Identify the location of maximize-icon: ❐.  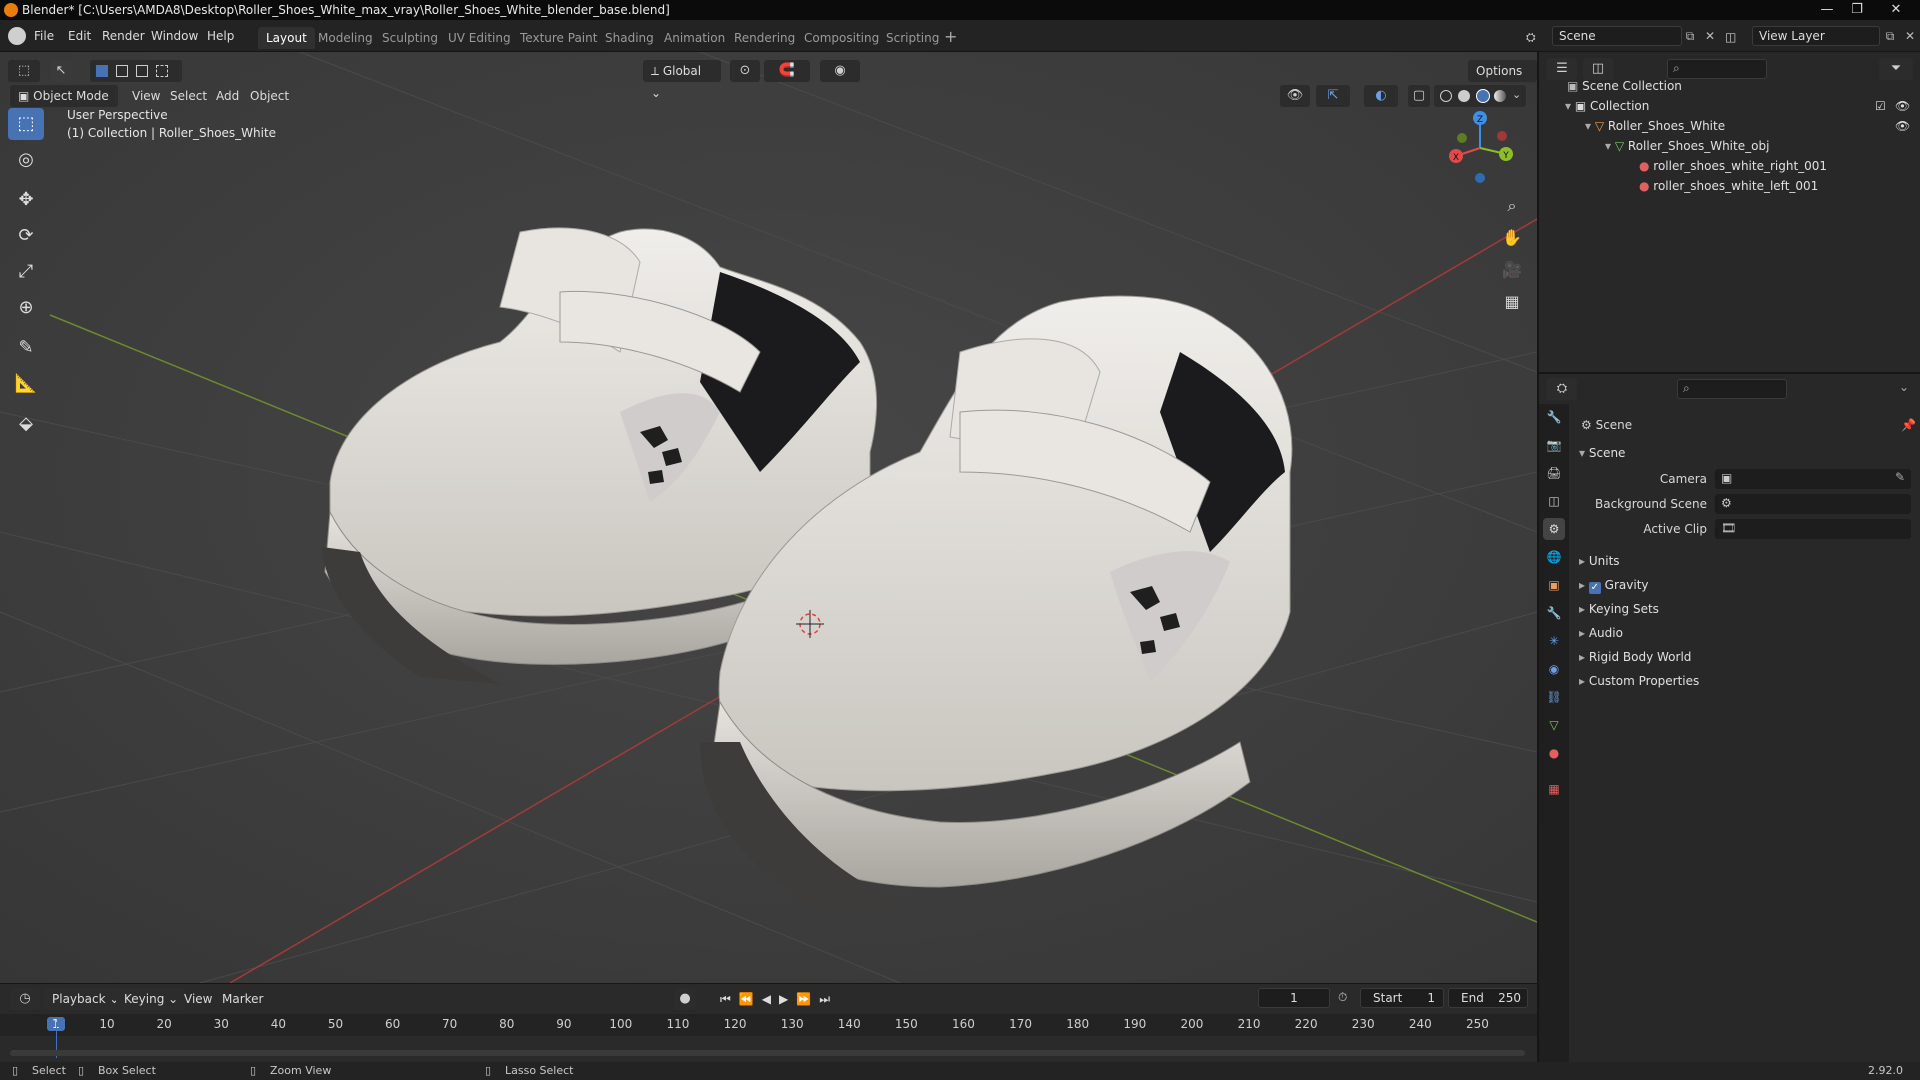
(1857, 10).